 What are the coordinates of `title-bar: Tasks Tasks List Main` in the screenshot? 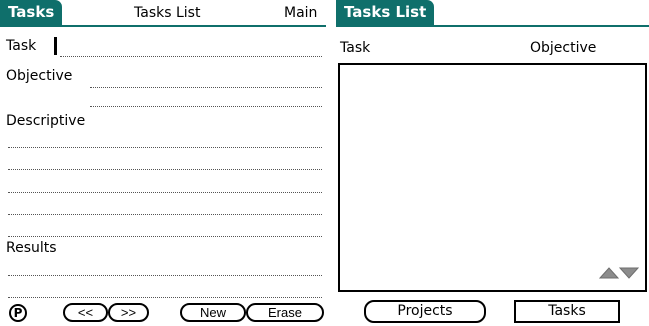 It's located at (163, 13).